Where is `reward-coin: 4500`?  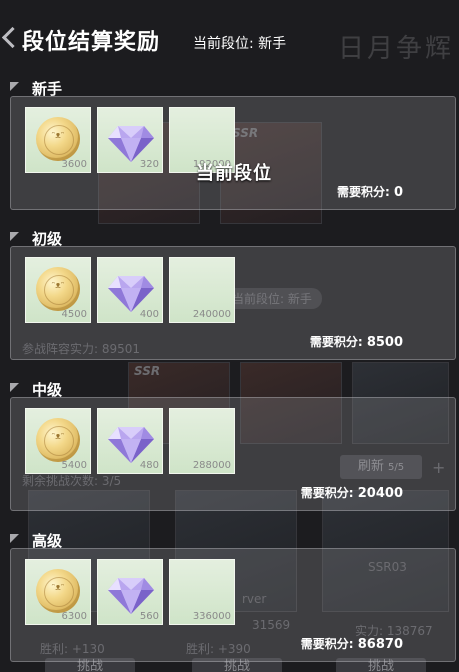
reward-coin: 4500 is located at coordinates (58, 290).